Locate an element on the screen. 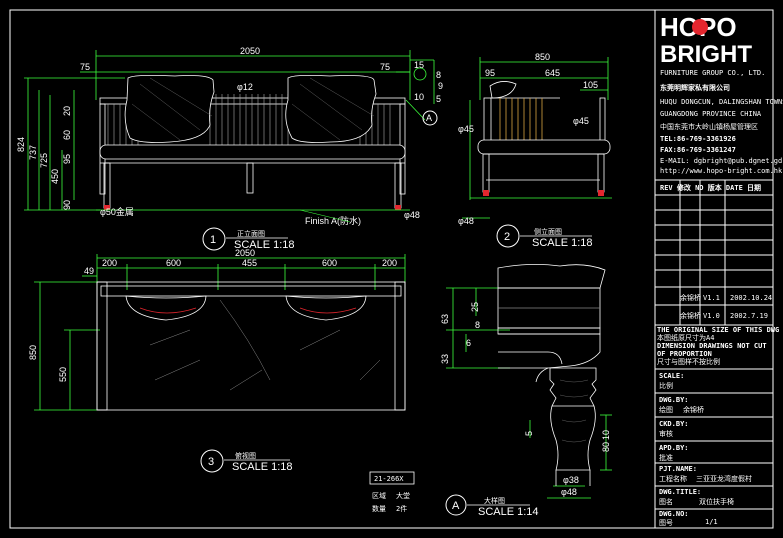 This screenshot has height=538, width=783. note-3: DIMENSION DRAWINGS NOT CUT is located at coordinates (712, 346).